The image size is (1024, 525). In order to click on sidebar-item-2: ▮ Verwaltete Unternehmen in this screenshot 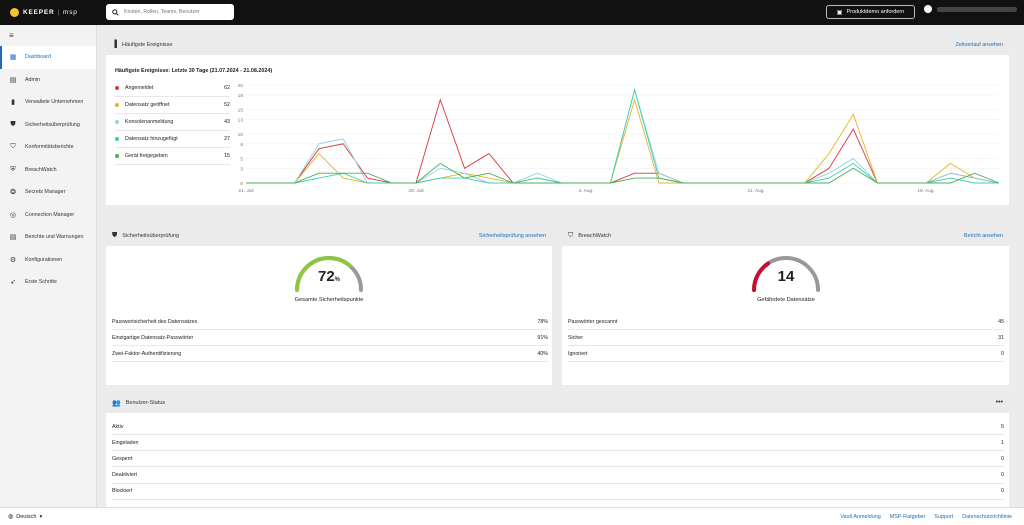, I will do `click(48, 102)`.